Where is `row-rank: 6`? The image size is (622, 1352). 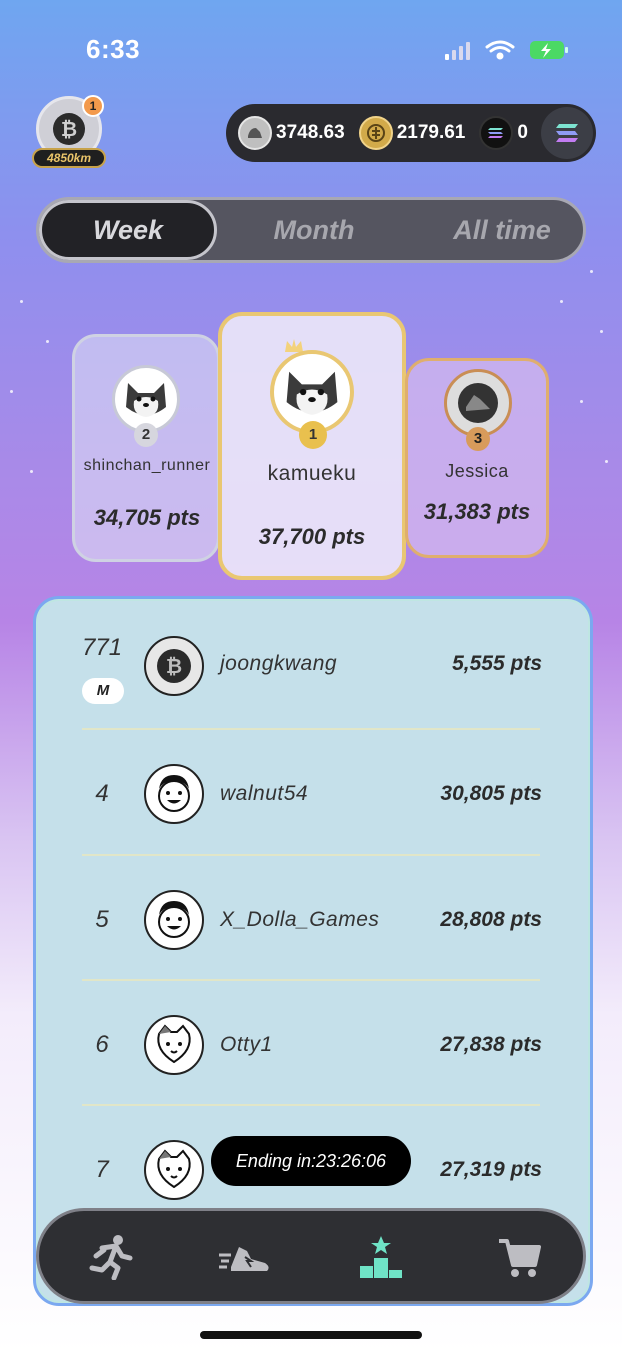
row-rank: 6 is located at coordinates (102, 1044).